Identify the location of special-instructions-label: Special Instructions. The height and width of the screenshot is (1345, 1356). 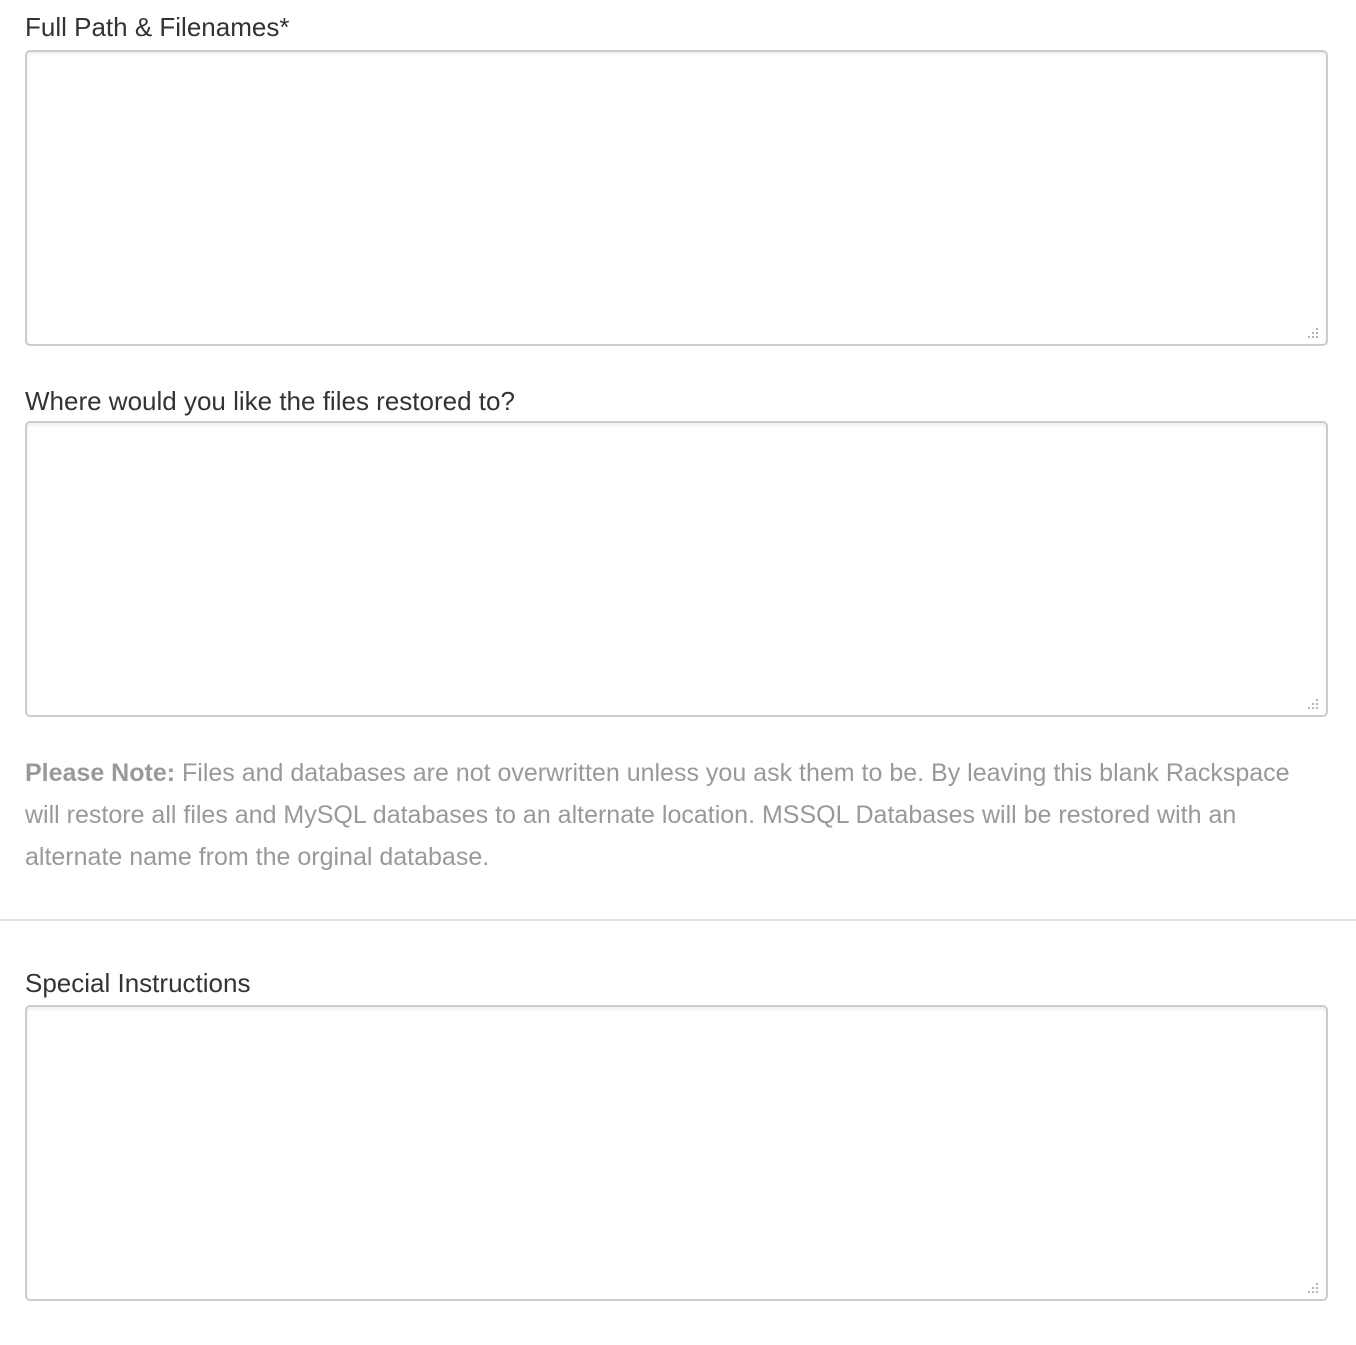
(138, 983).